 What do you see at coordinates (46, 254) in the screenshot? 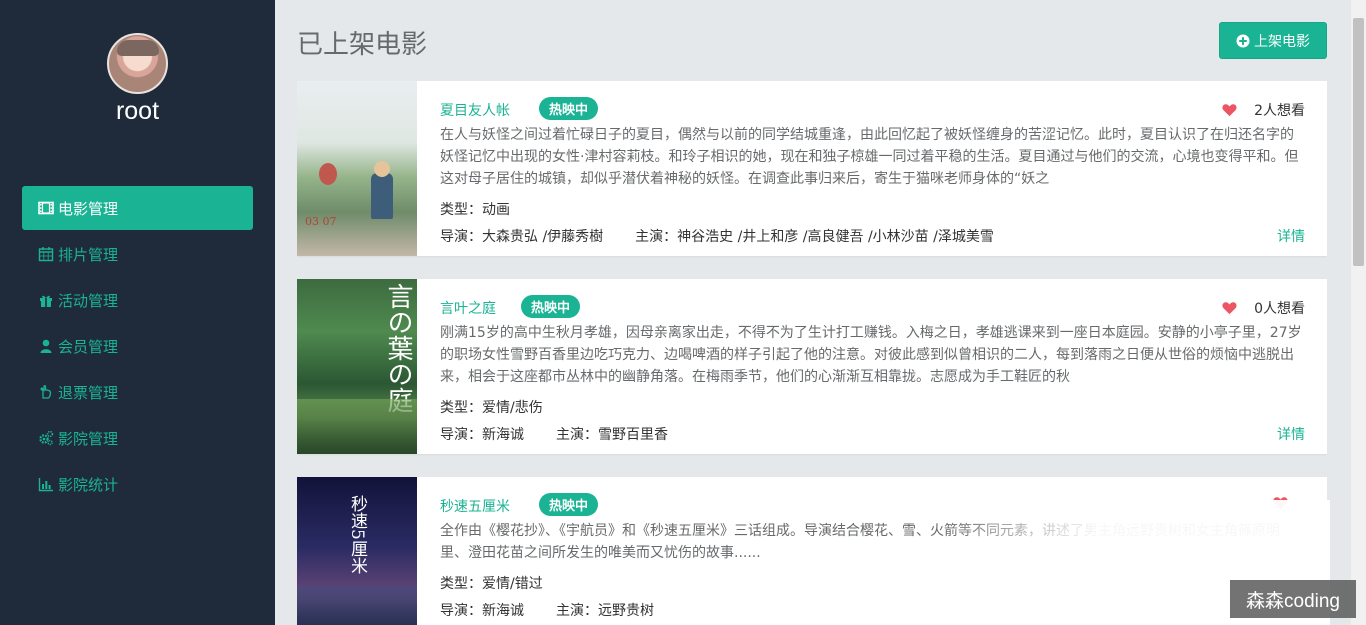
I see `calendar-icon` at bounding box center [46, 254].